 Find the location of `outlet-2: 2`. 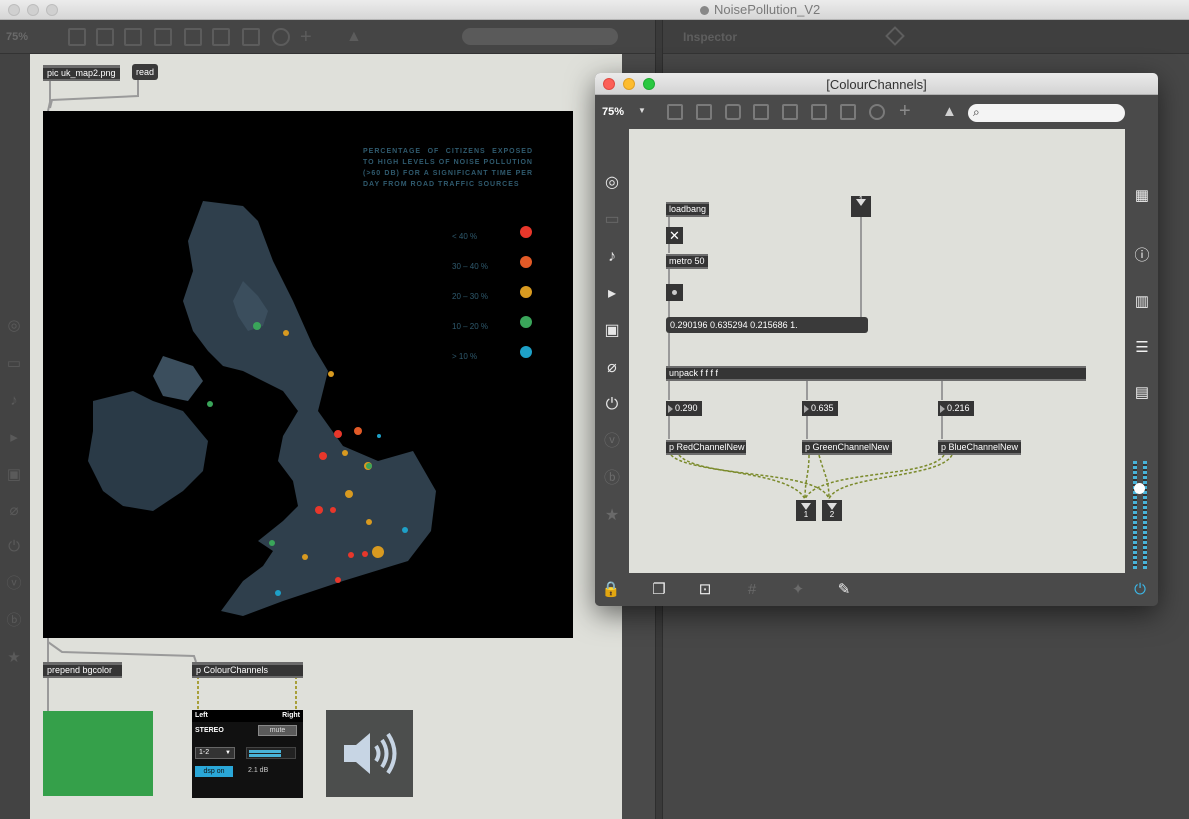

outlet-2: 2 is located at coordinates (832, 510).